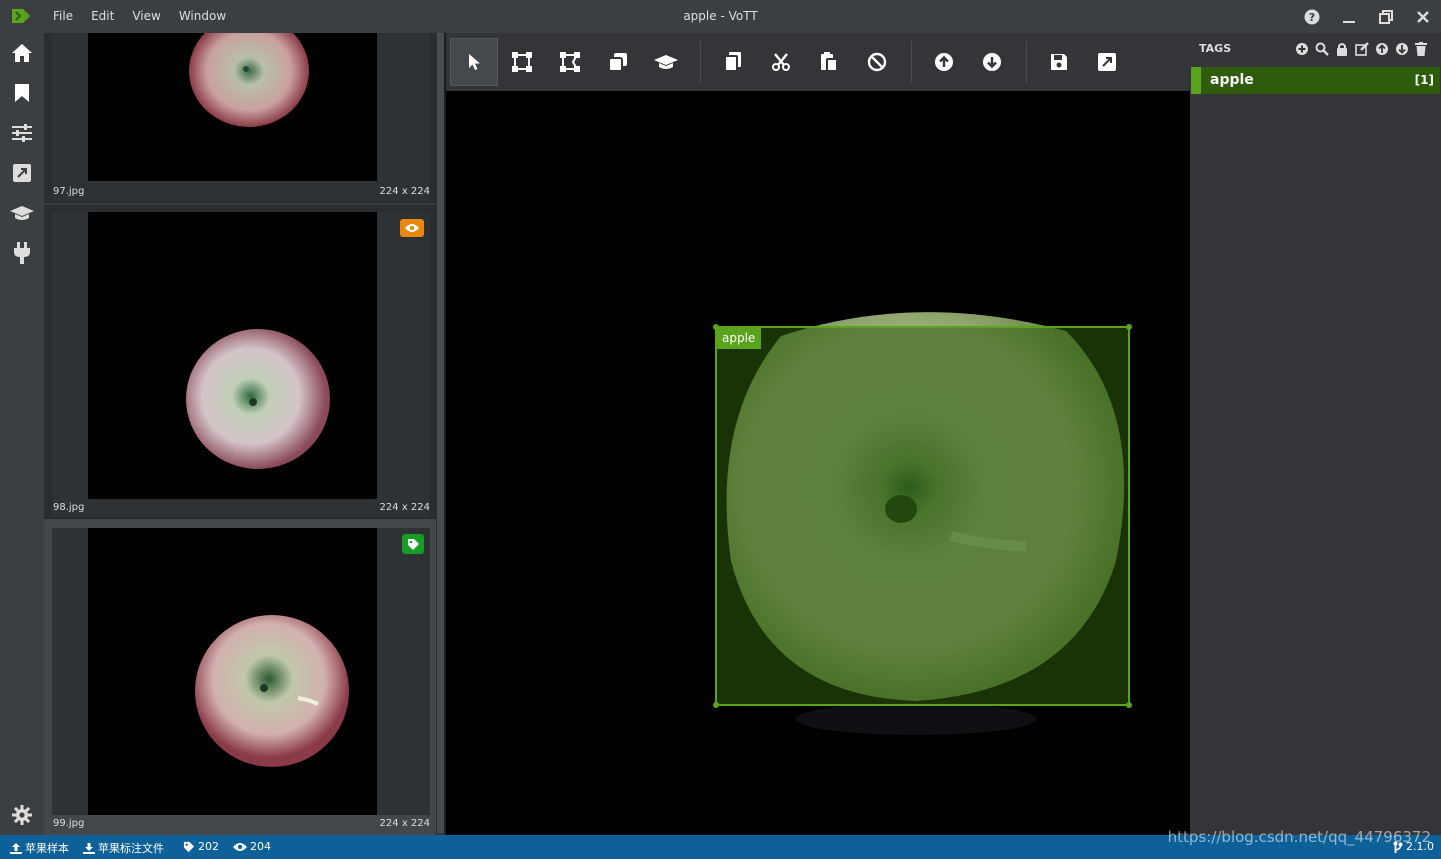 The image size is (1441, 859). I want to click on region-tag-label: apple, so click(739, 338).